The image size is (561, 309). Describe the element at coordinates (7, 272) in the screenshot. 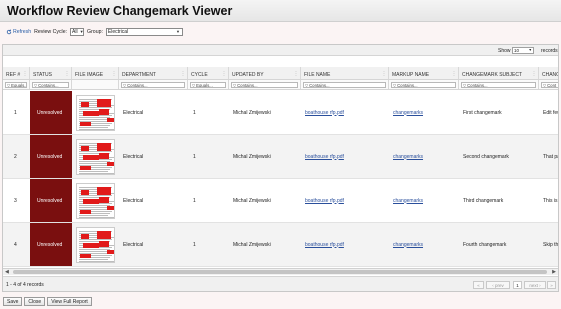

I see `scroll-left-icon: ◀` at that location.